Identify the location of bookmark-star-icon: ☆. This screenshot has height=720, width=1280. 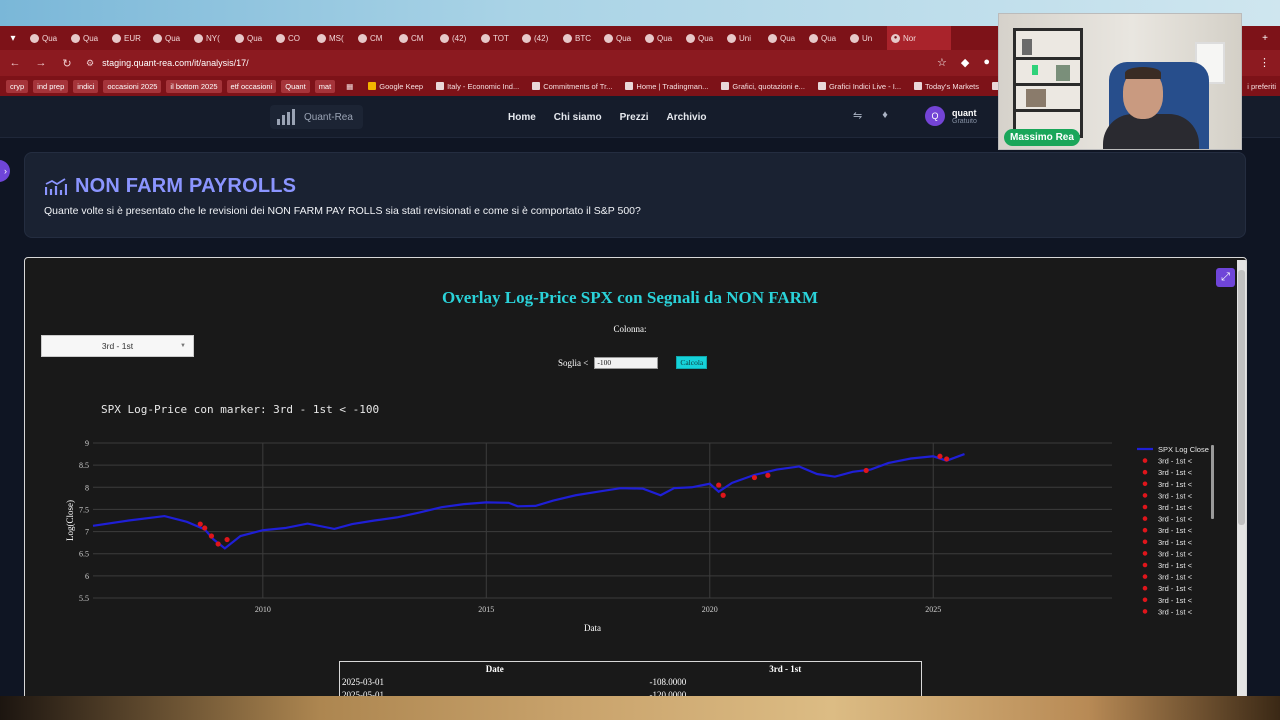
(942, 62).